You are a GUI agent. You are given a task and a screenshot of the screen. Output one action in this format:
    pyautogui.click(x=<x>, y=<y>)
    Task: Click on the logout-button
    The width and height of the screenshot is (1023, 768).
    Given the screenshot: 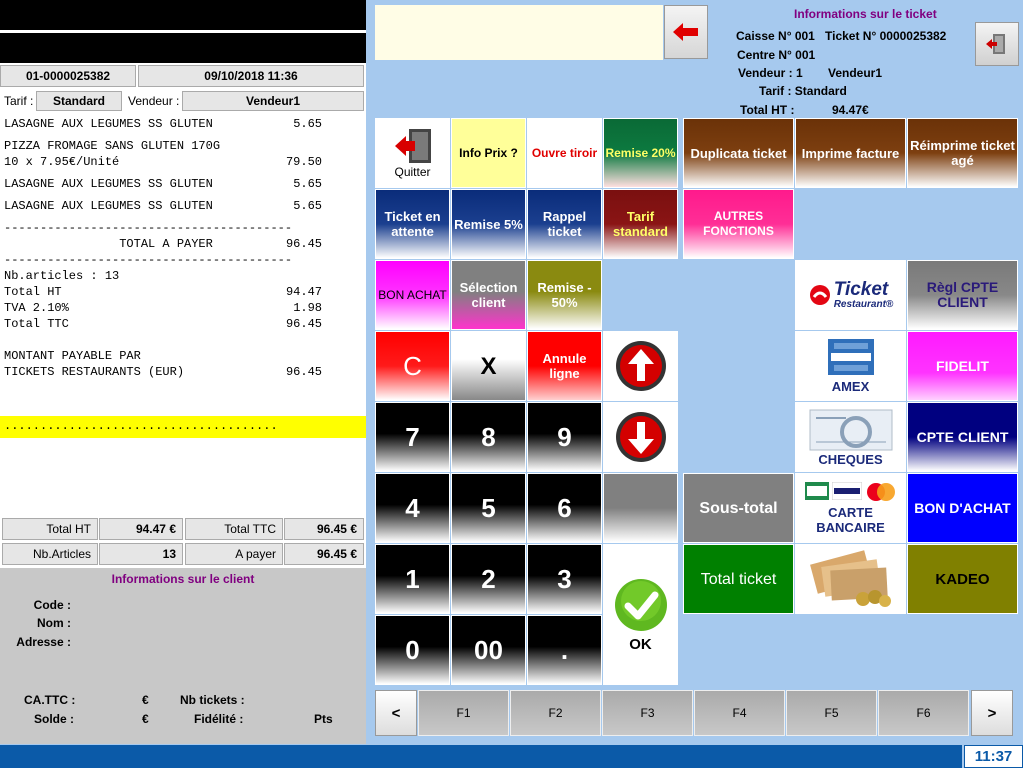 What is the action you would take?
    pyautogui.click(x=997, y=44)
    